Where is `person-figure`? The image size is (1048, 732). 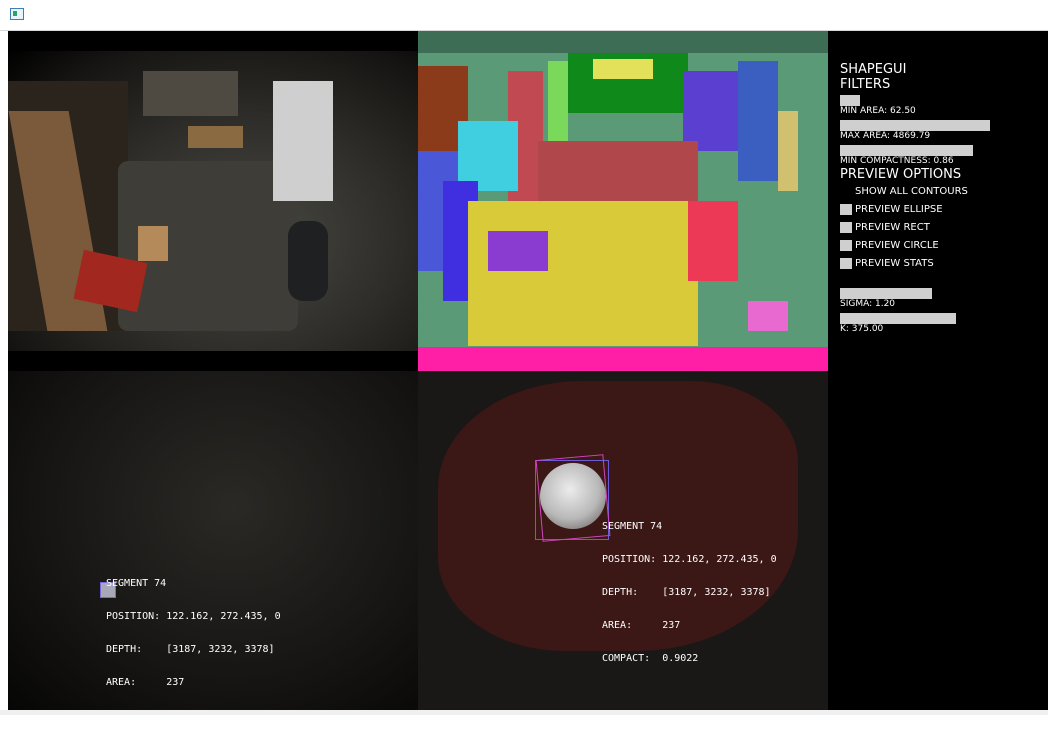
person-figure is located at coordinates (308, 261).